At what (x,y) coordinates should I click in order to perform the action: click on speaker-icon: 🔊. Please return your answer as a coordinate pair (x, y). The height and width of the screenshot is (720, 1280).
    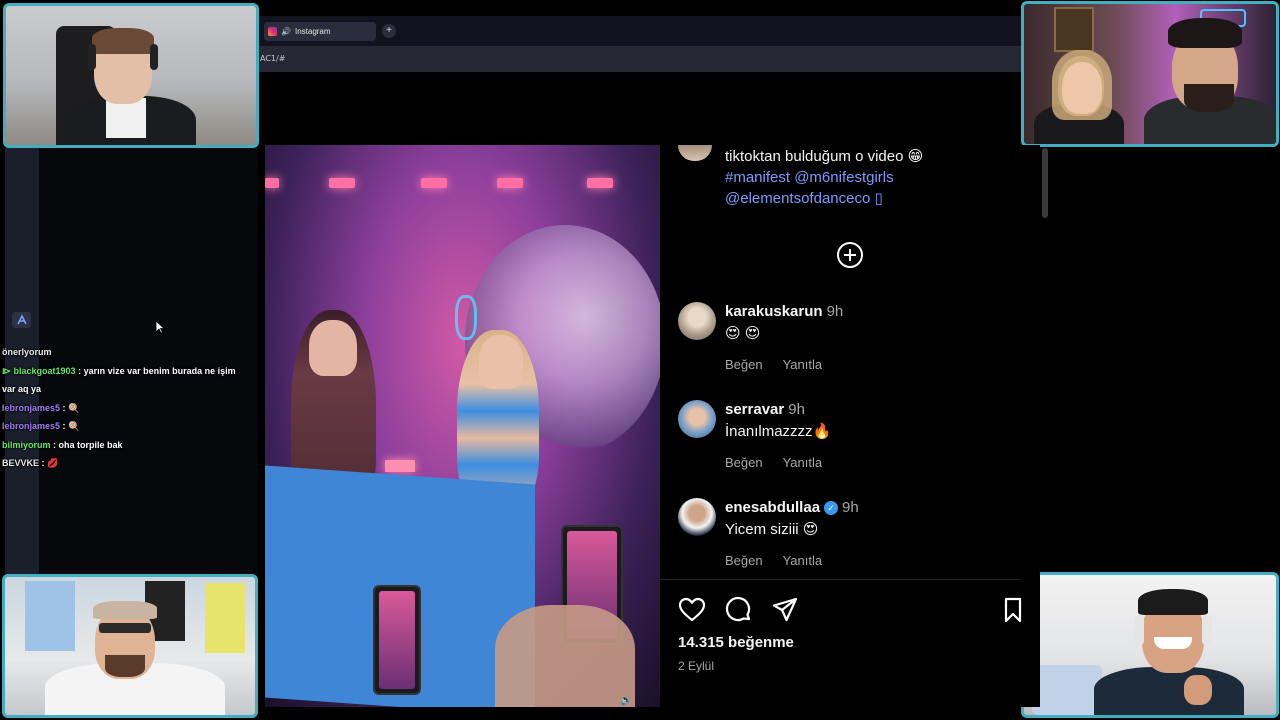
    Looking at the image, I should click on (286, 31).